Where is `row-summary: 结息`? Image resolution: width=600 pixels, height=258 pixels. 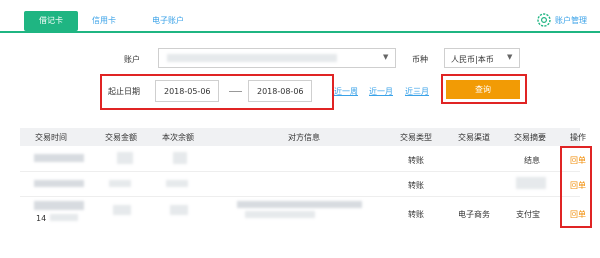
row-summary: 结息 is located at coordinates (532, 160).